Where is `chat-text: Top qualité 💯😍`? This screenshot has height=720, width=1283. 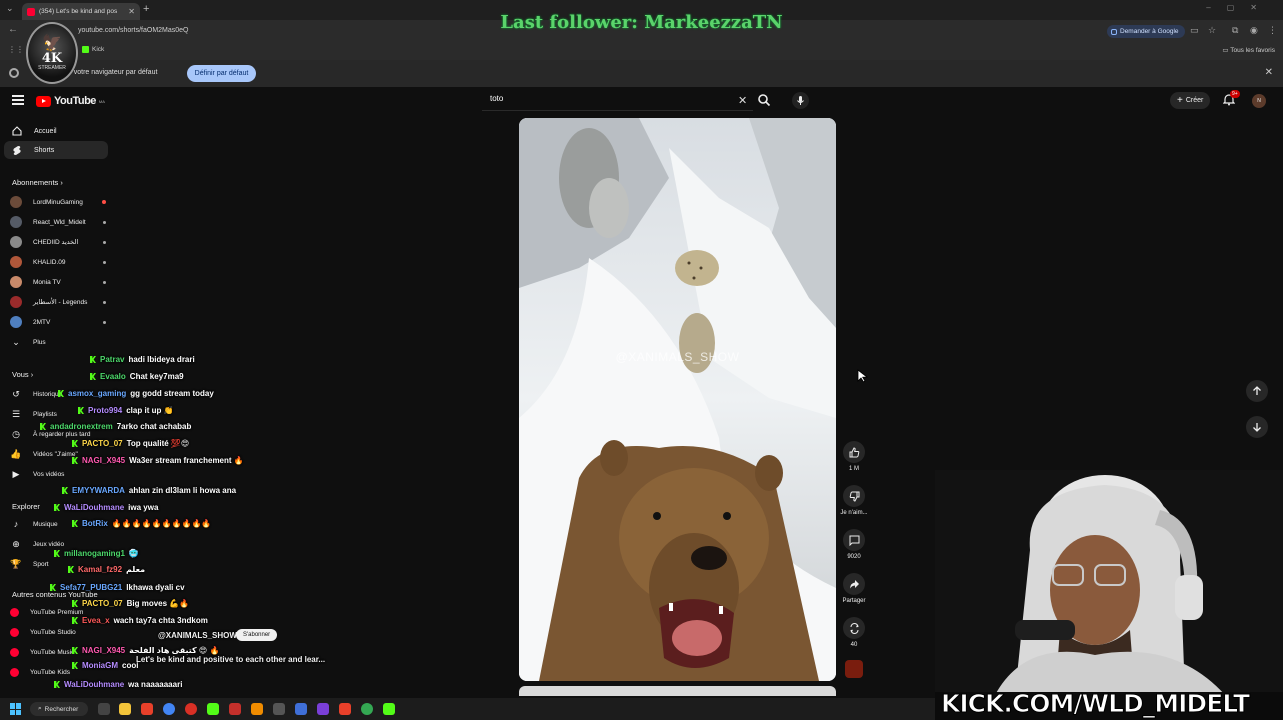
chat-text: Top qualité 💯😍 is located at coordinates (158, 443).